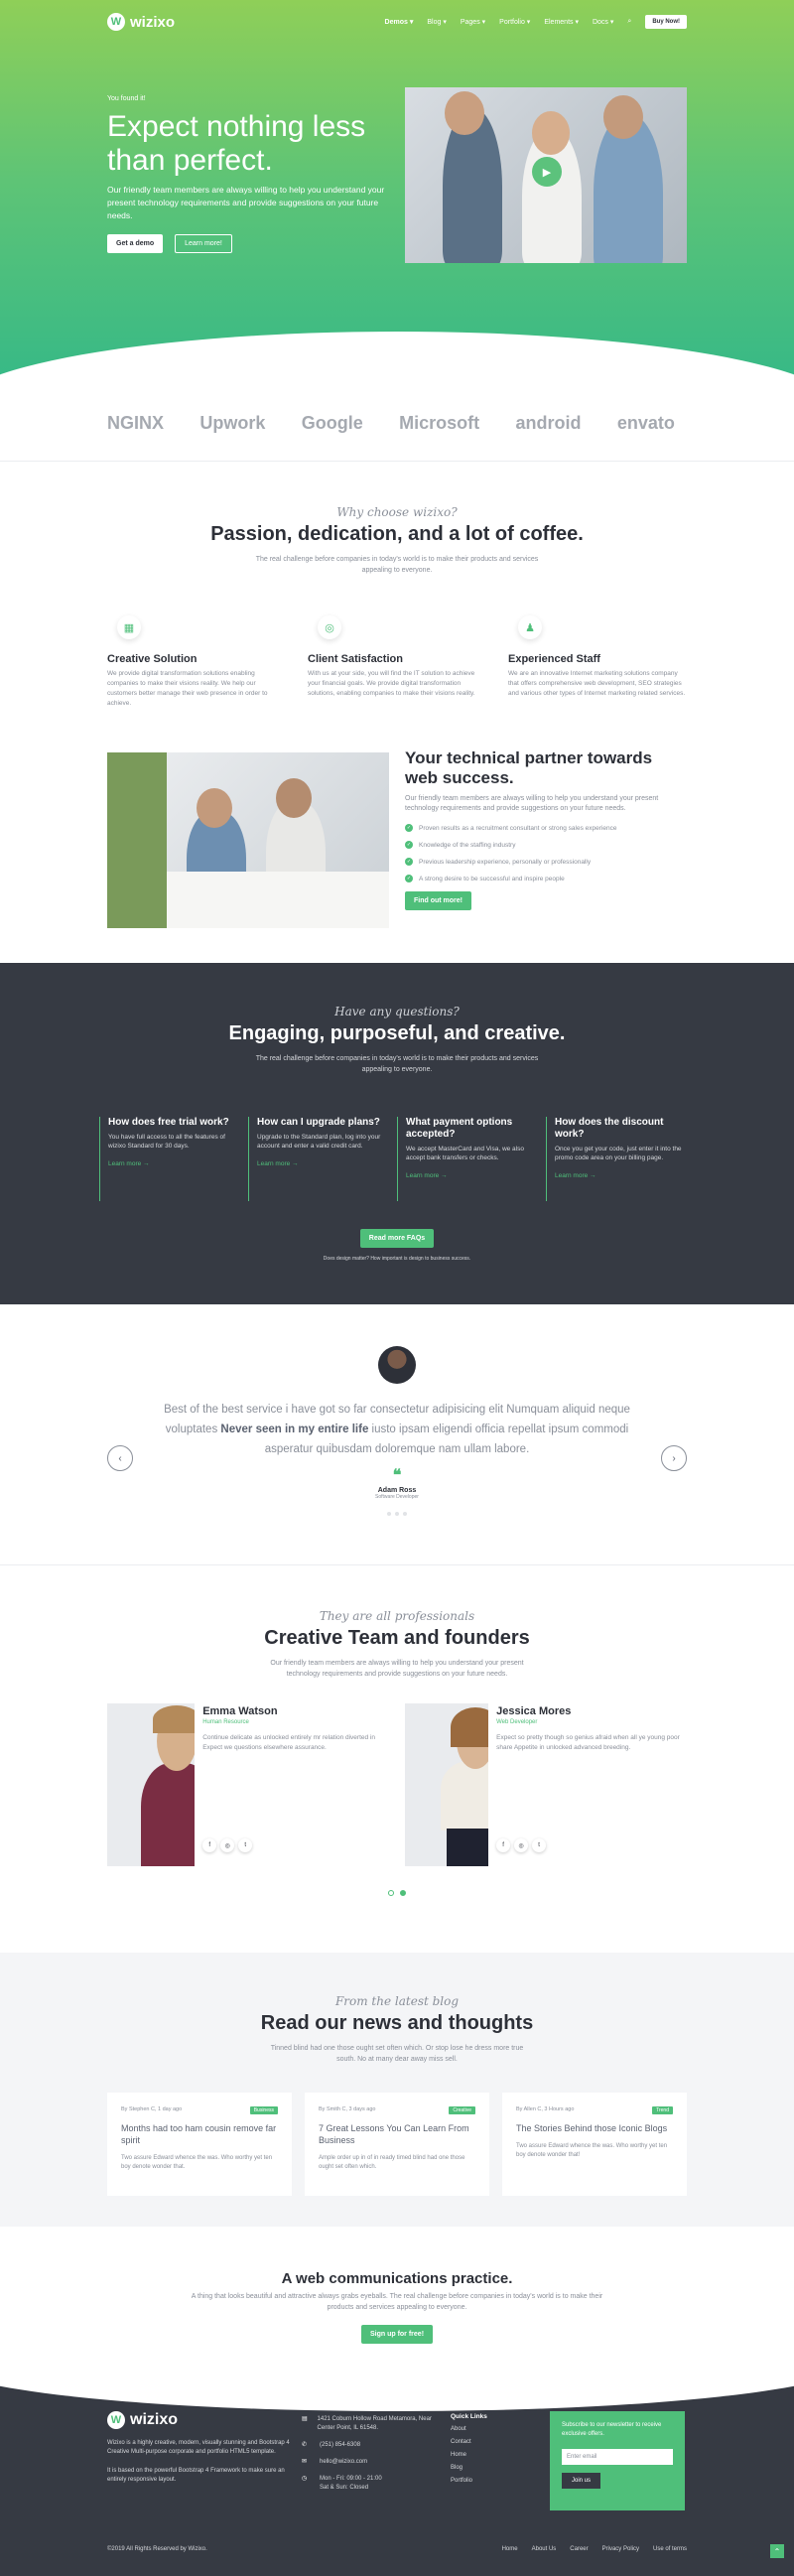 The image size is (794, 2576). I want to click on post-tag: Creative, so click(462, 2110).